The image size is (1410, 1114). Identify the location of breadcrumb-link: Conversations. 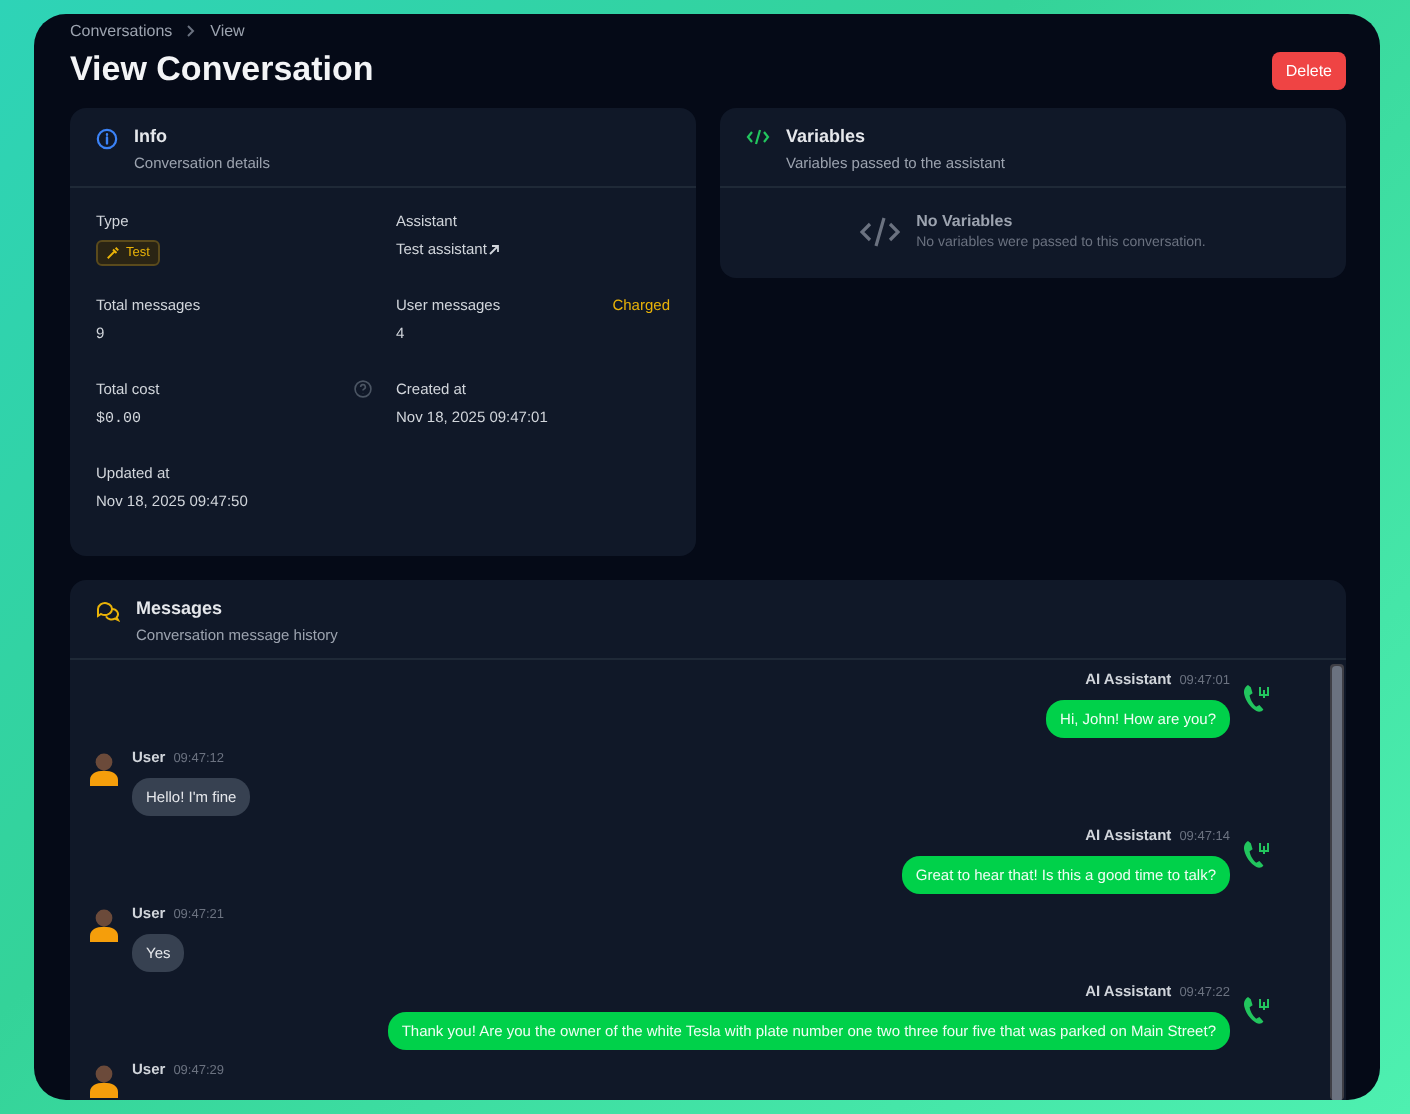
(121, 30).